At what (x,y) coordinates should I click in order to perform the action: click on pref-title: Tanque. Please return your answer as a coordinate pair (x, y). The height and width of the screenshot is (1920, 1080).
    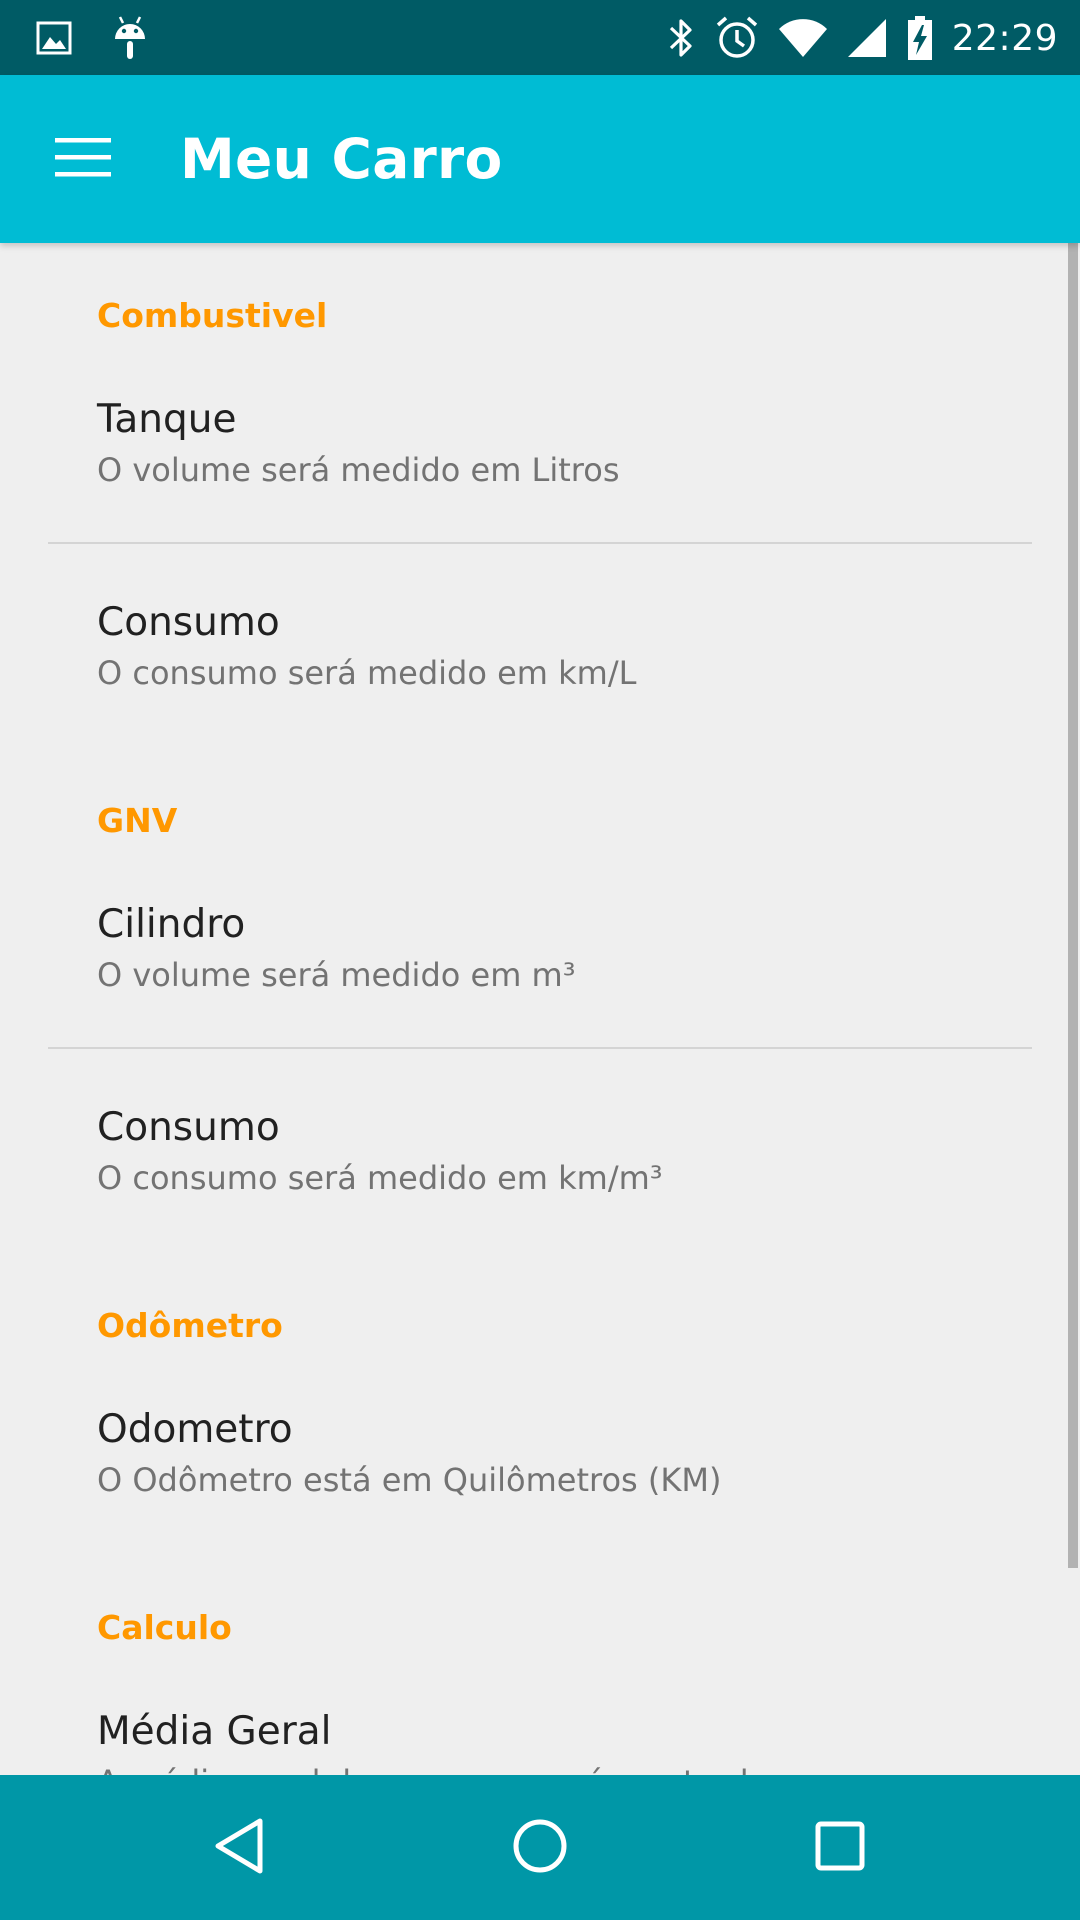
    Looking at the image, I should click on (167, 419).